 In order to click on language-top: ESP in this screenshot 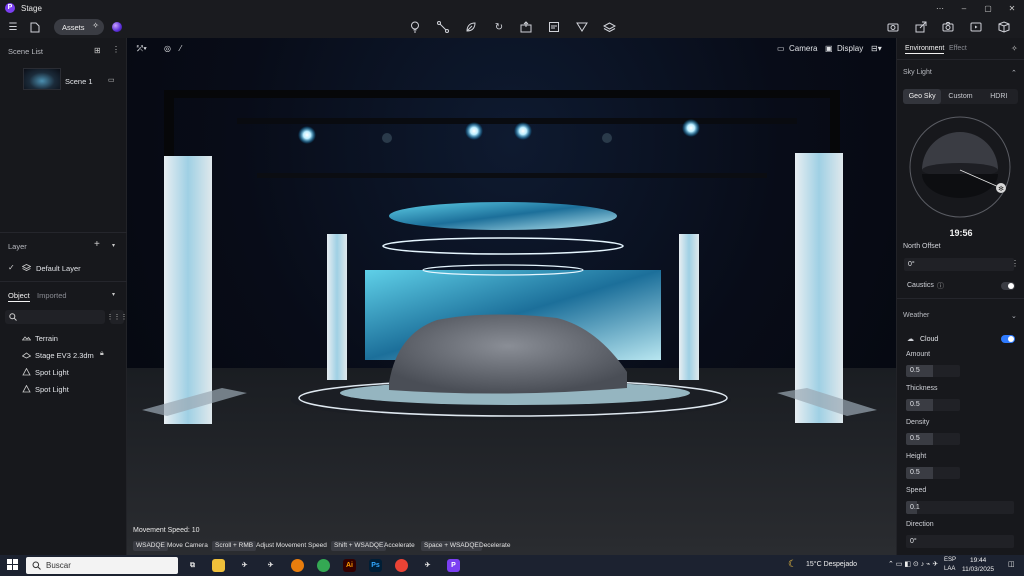, I will do `click(950, 560)`.